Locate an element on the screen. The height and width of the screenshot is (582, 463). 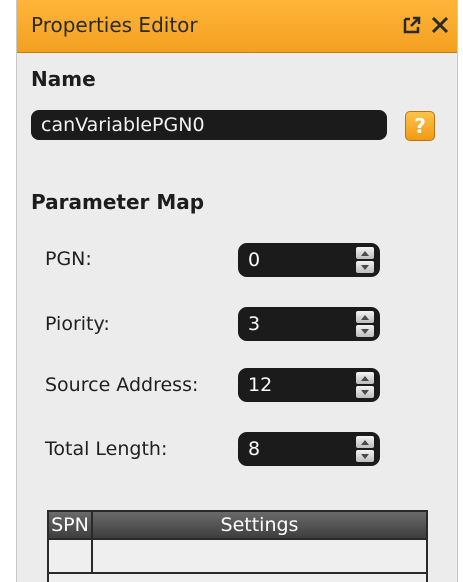
pgn-label: PGN: is located at coordinates (68, 259).